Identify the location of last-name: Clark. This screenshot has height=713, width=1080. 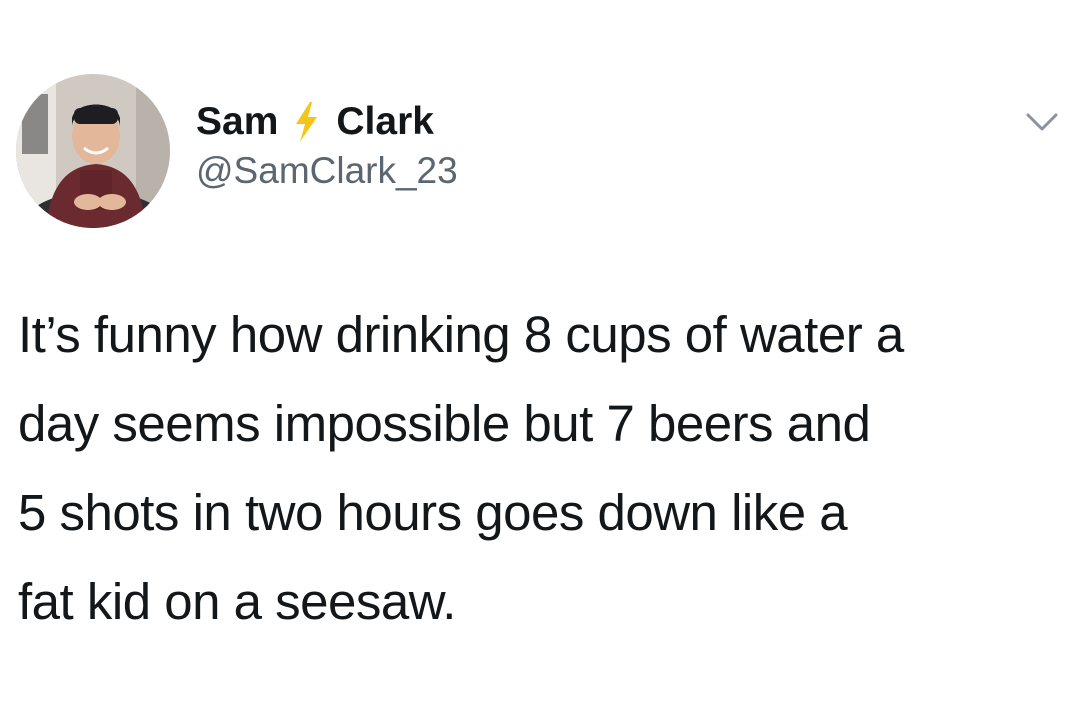
(385, 121).